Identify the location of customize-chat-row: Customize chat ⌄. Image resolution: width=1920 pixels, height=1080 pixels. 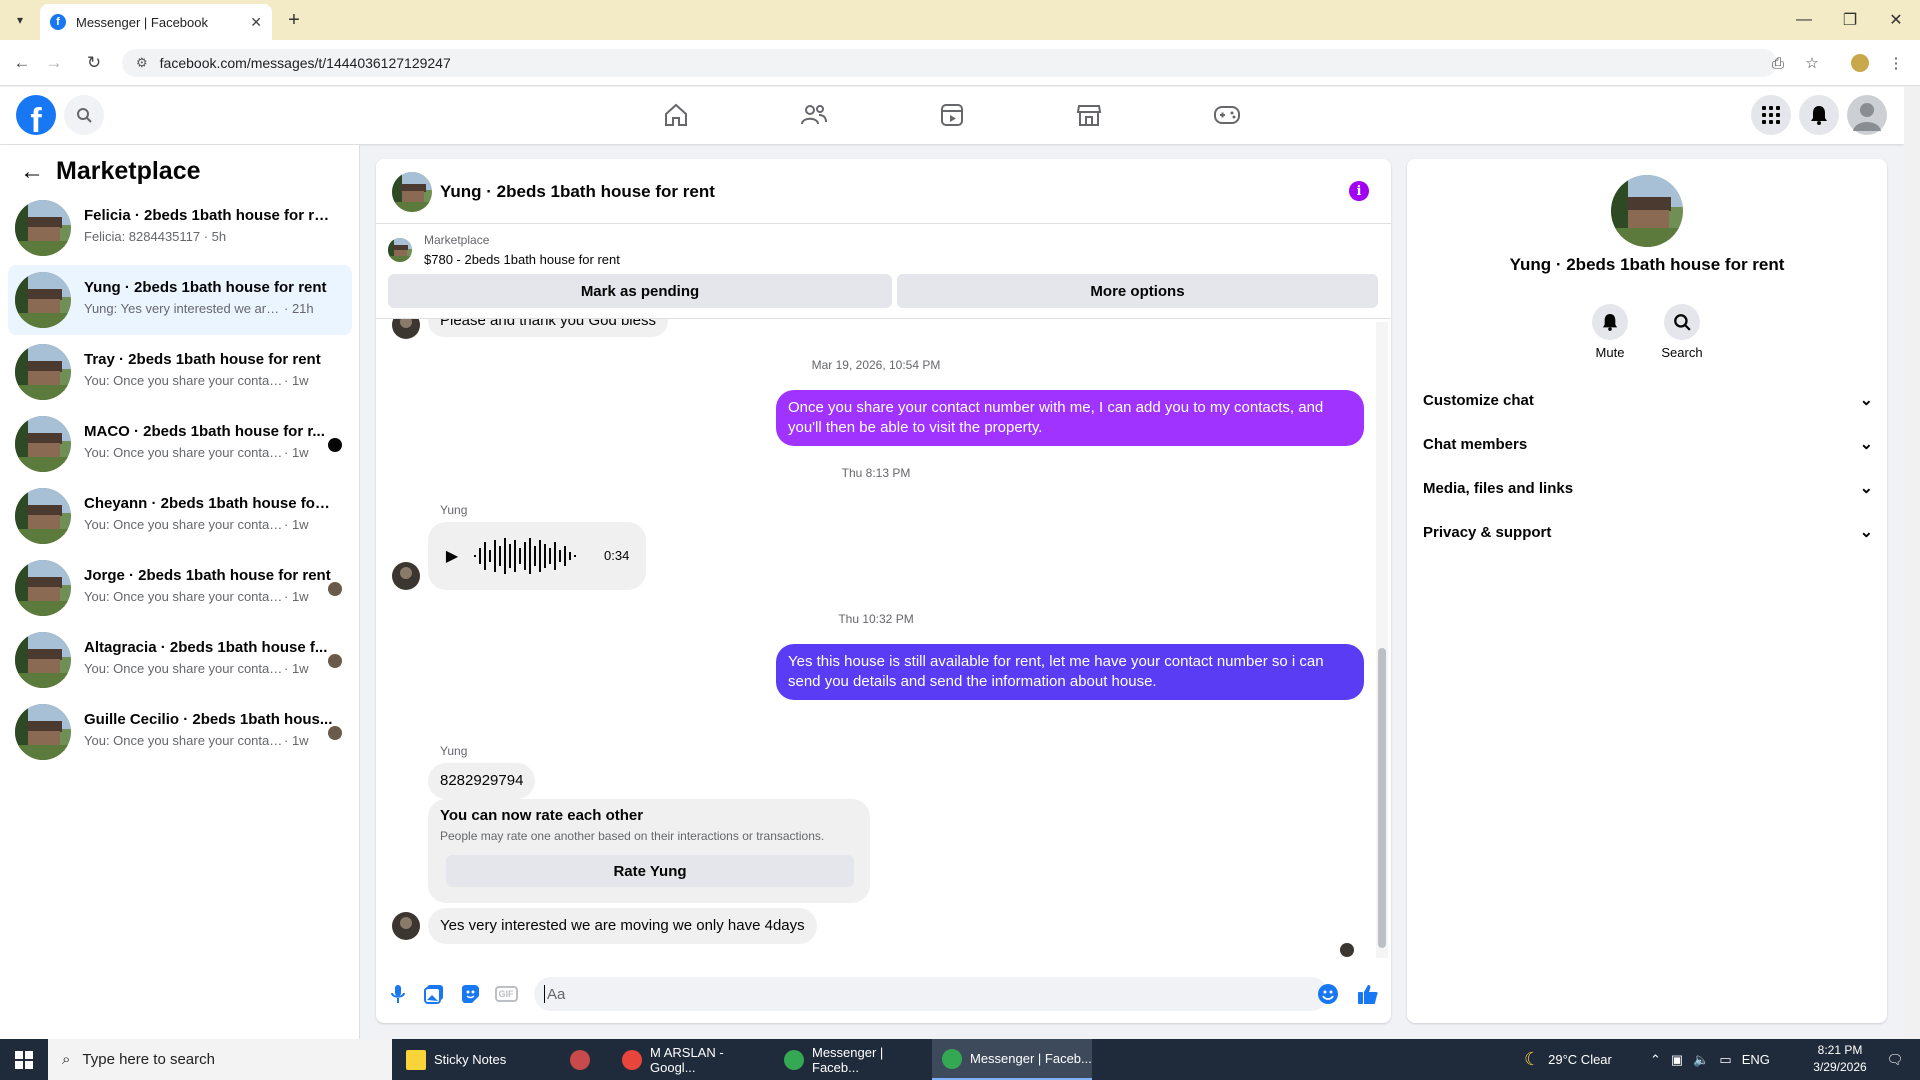
(1648, 400).